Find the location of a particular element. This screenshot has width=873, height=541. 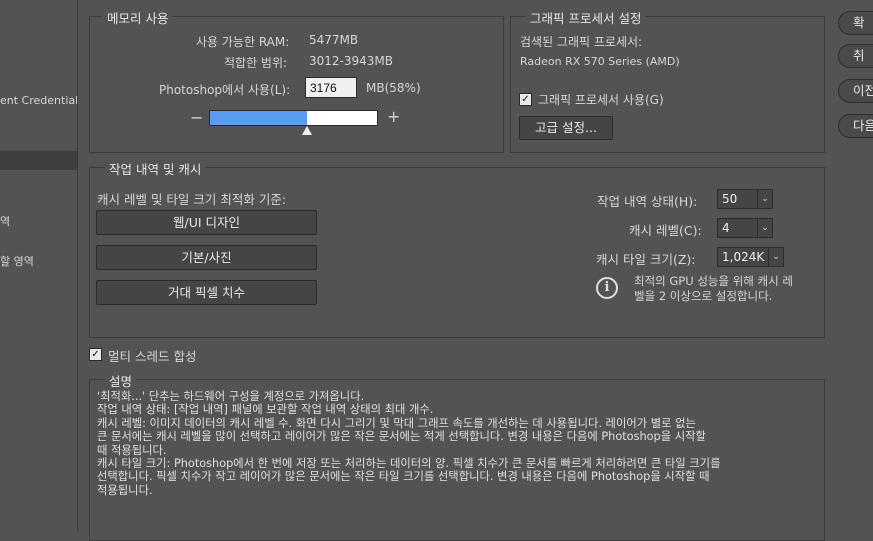

sidebar-item-area: 역 is located at coordinates (38, 221).